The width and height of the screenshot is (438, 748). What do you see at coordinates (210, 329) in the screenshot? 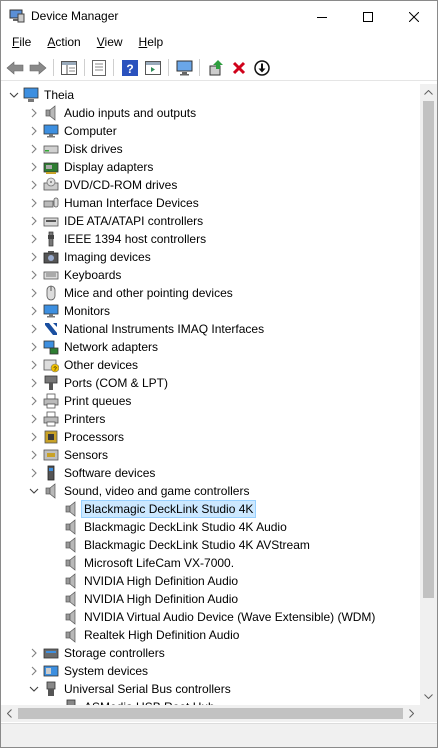
I see `tree-category: National Instruments IMAQ Interfaces` at bounding box center [210, 329].